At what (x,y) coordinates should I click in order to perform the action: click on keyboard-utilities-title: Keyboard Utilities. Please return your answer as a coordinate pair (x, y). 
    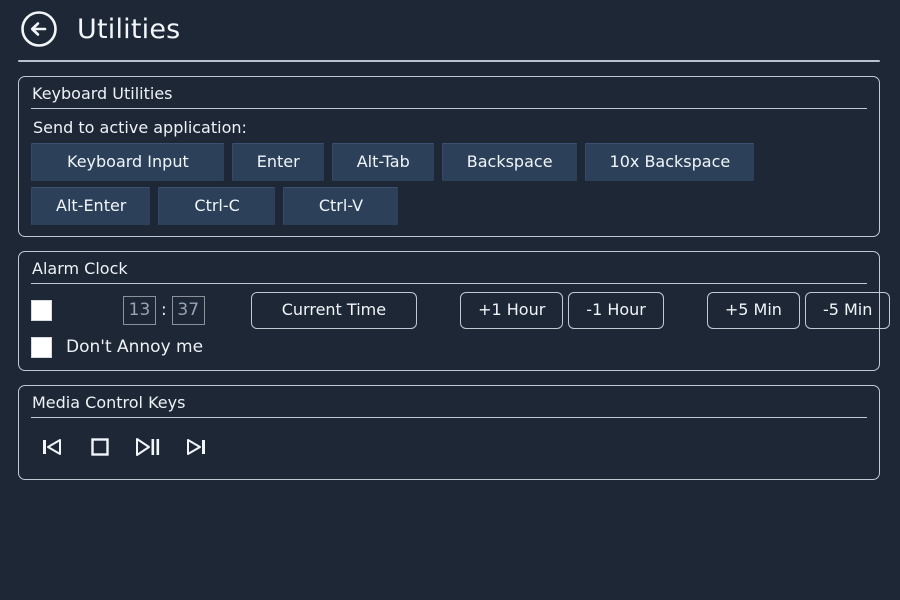
    Looking at the image, I should click on (102, 93).